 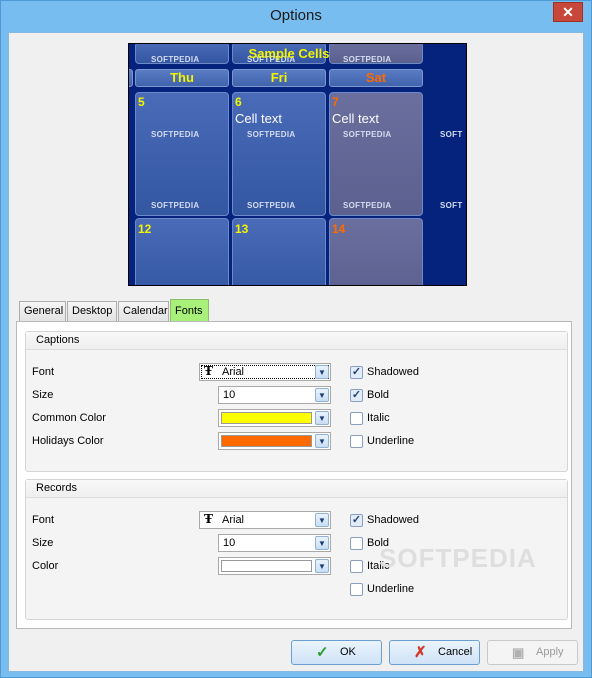 What do you see at coordinates (339, 229) in the screenshot?
I see `date-number: 14` at bounding box center [339, 229].